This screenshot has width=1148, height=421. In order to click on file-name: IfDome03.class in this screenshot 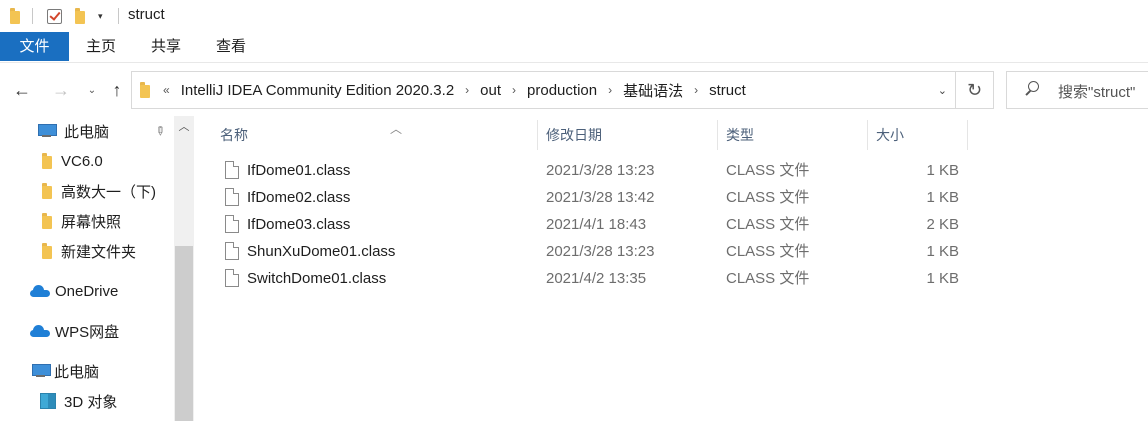, I will do `click(299, 224)`.